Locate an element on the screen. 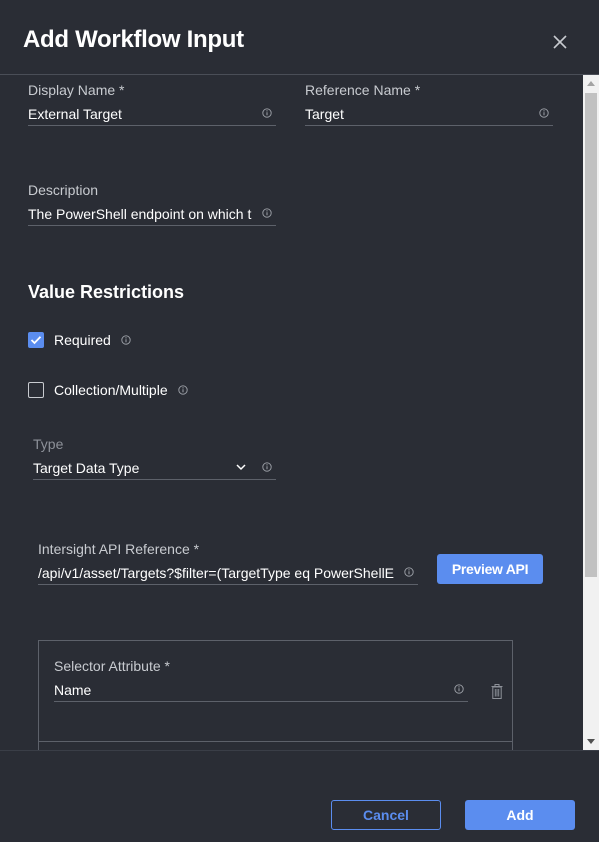 This screenshot has height=842, width=599. collection-label: Collection/Multiple is located at coordinates (111, 390).